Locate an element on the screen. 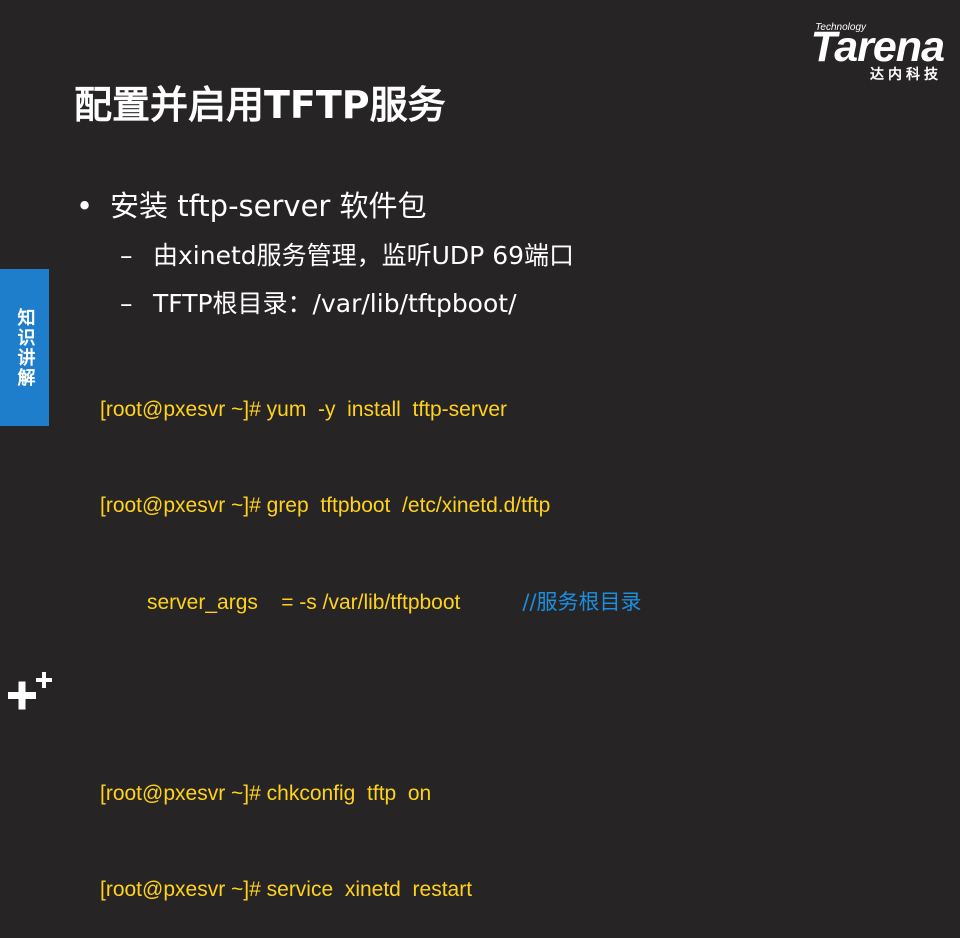  bullet-text: 安装 tftp-server 软件包 is located at coordinates (268, 206).